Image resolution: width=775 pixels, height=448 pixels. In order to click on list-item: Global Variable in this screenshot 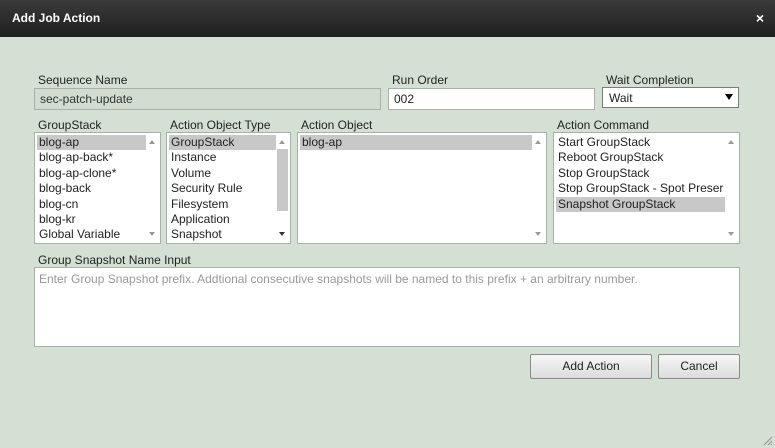, I will do `click(91, 234)`.